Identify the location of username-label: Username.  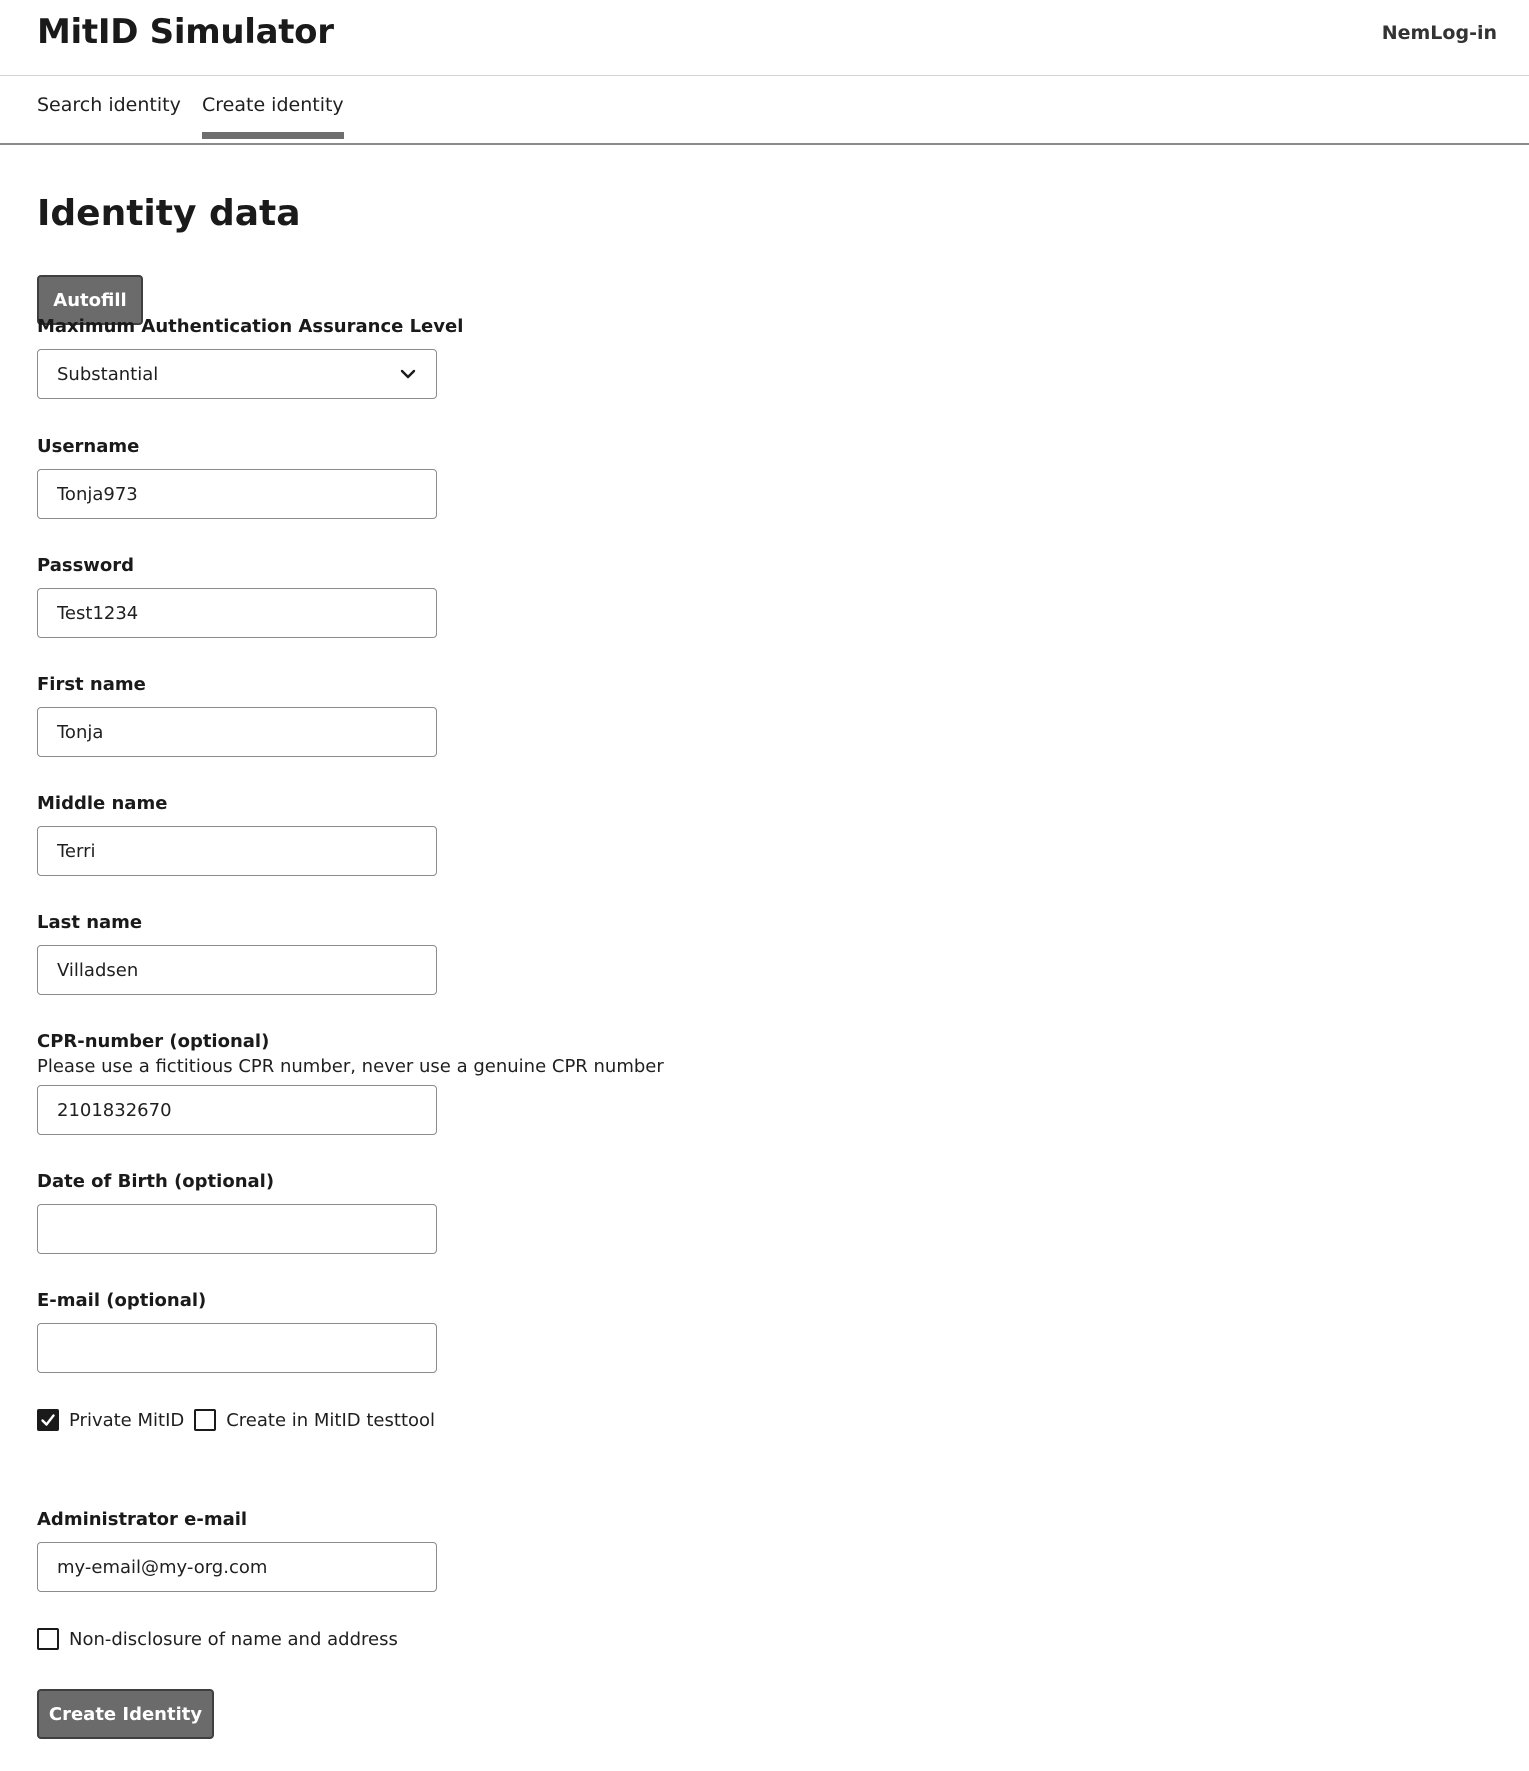
(88, 446).